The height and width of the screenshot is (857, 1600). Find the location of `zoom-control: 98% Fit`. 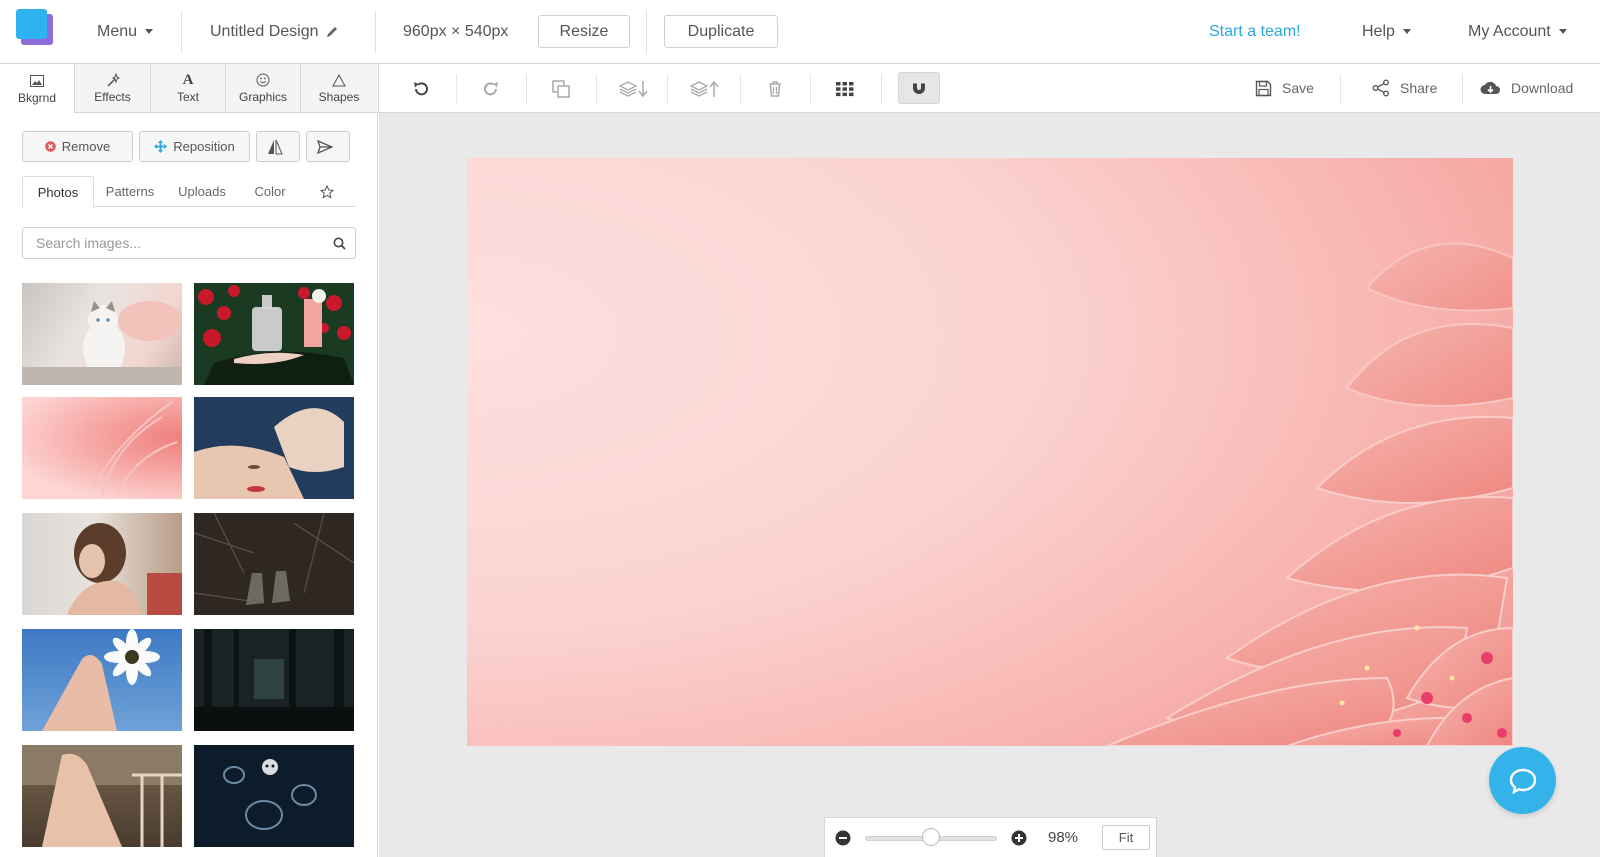

zoom-control: 98% Fit is located at coordinates (990, 837).